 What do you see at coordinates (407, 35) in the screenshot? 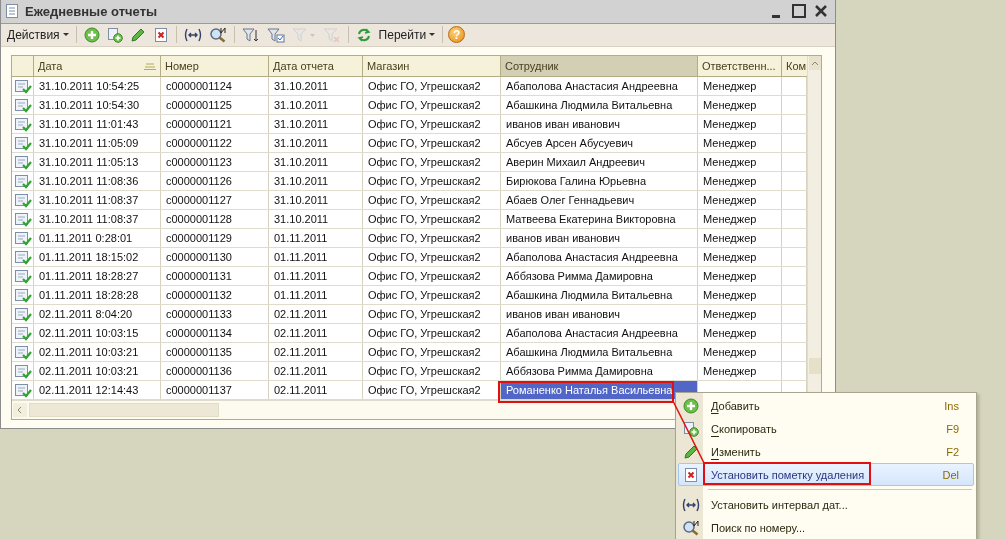
I see `goto-menu: Перейти` at bounding box center [407, 35].